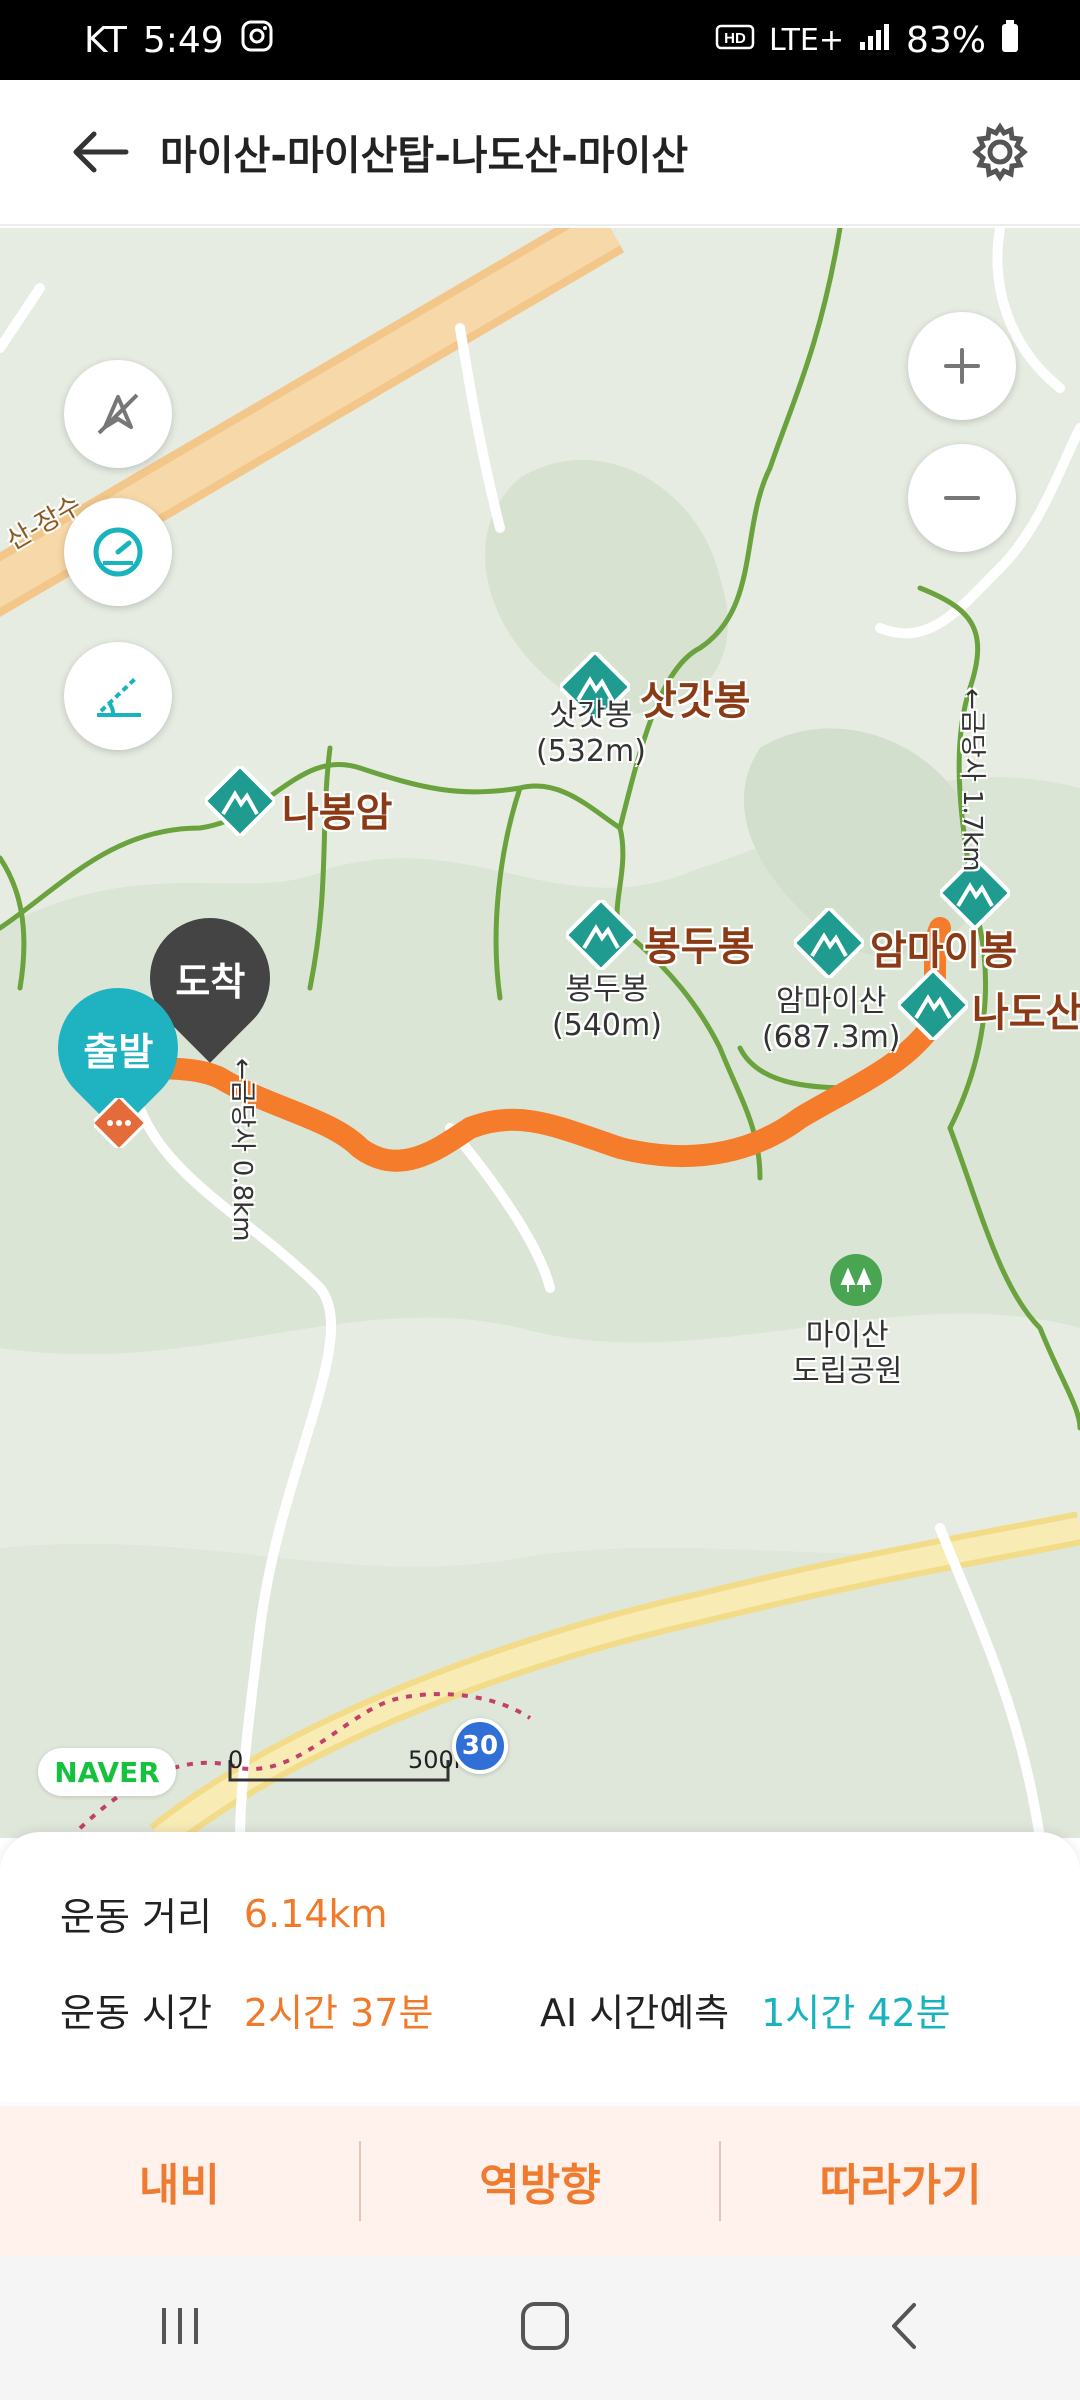 The height and width of the screenshot is (2400, 1080). What do you see at coordinates (183, 40) in the screenshot?
I see `clock-text: 5:49` at bounding box center [183, 40].